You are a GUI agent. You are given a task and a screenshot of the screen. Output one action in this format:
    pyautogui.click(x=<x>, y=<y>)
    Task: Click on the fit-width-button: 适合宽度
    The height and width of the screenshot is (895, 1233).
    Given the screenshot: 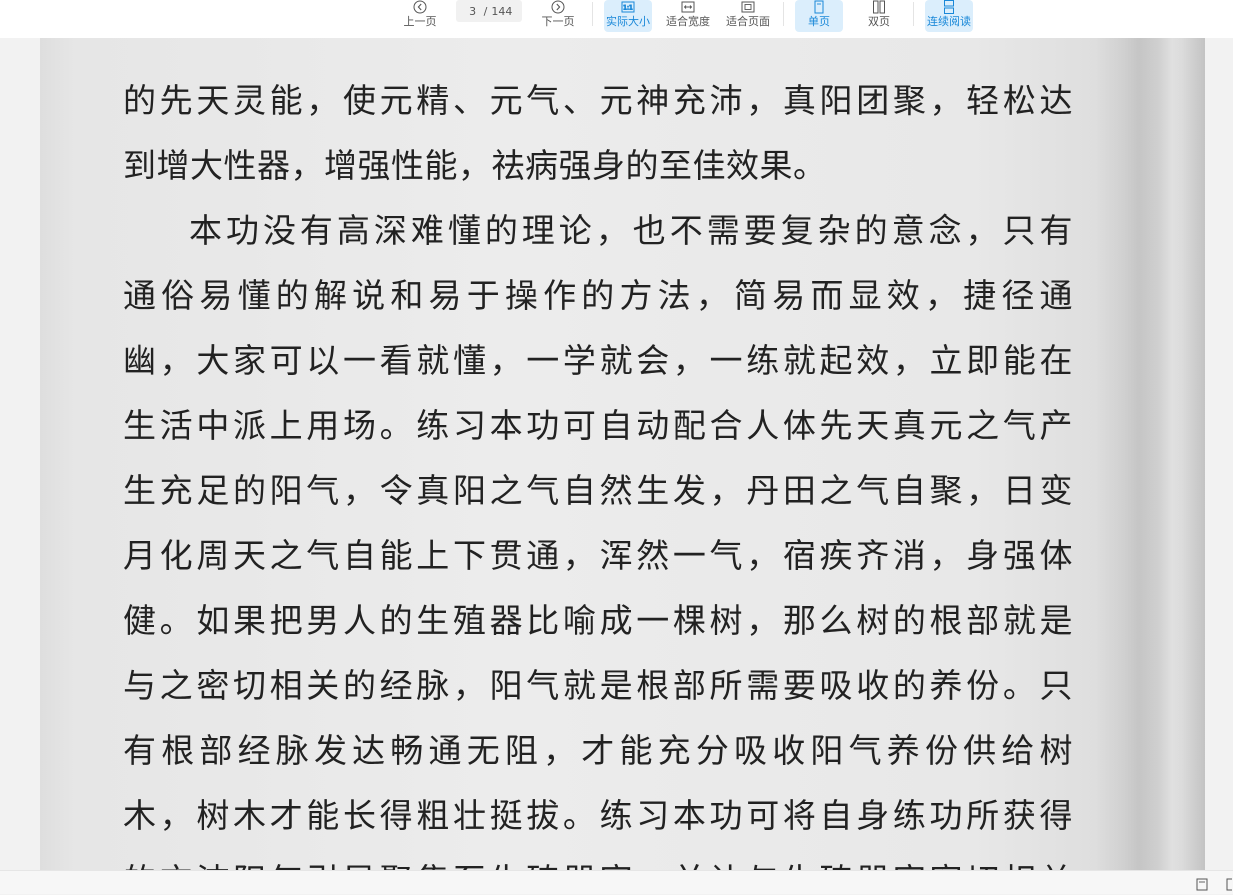 What is the action you would take?
    pyautogui.click(x=688, y=16)
    